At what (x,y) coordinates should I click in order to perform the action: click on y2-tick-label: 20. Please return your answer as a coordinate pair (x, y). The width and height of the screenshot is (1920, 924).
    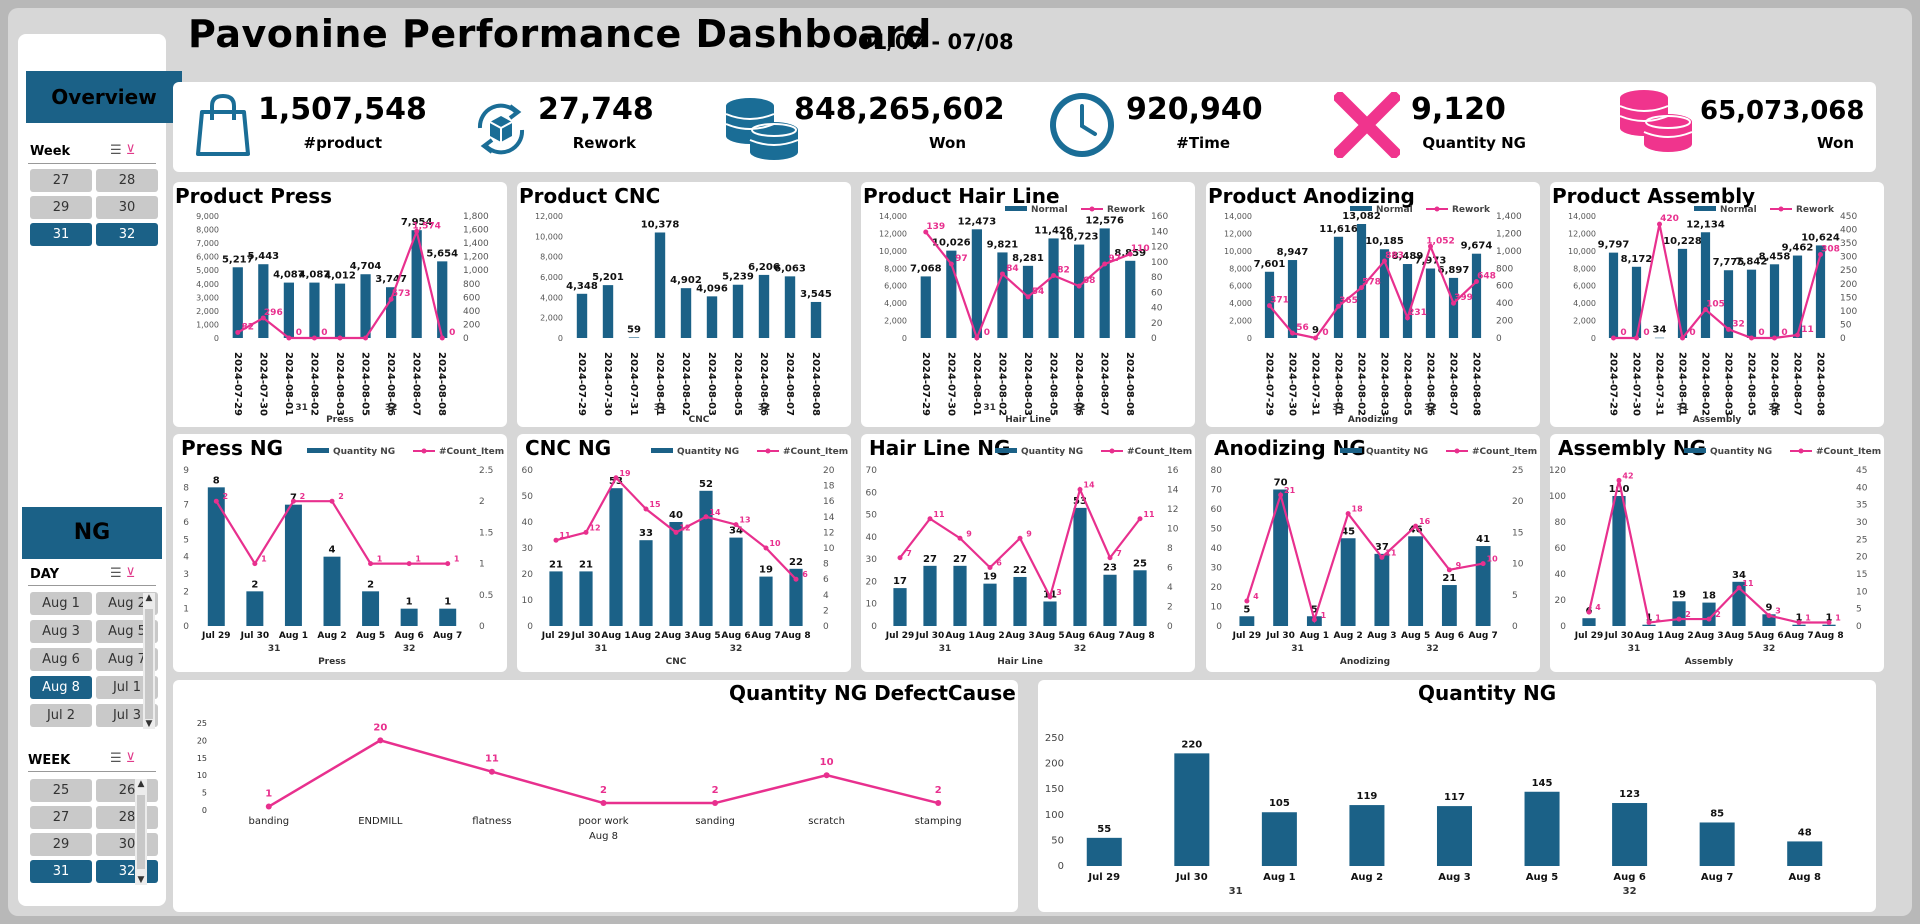
    Looking at the image, I should click on (1518, 502).